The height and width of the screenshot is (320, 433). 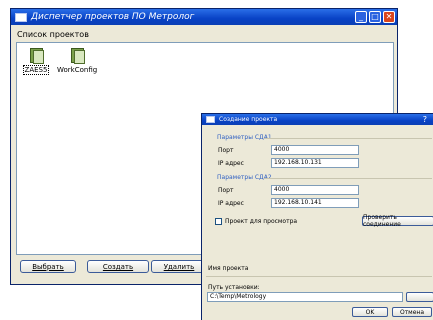 I want to click on select-button-label: Выбрать, so click(x=48, y=266).